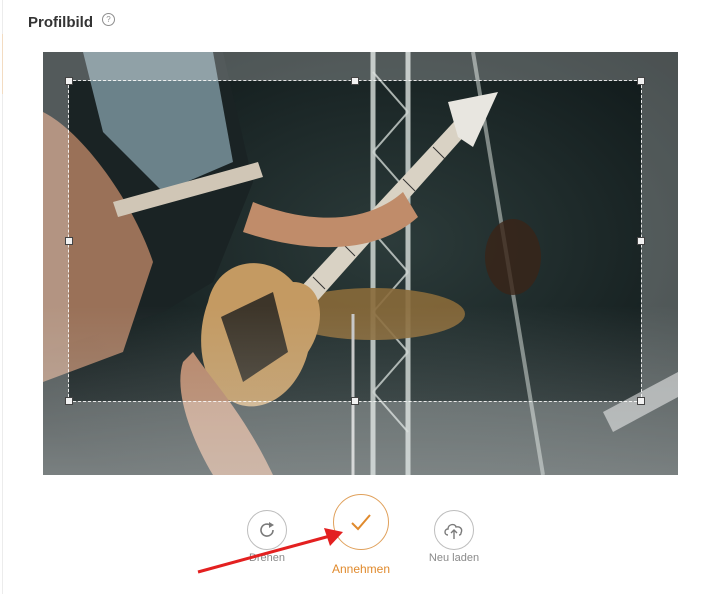 Image resolution: width=714 pixels, height=594 pixels. I want to click on crop-mask-right, so click(659, 241).